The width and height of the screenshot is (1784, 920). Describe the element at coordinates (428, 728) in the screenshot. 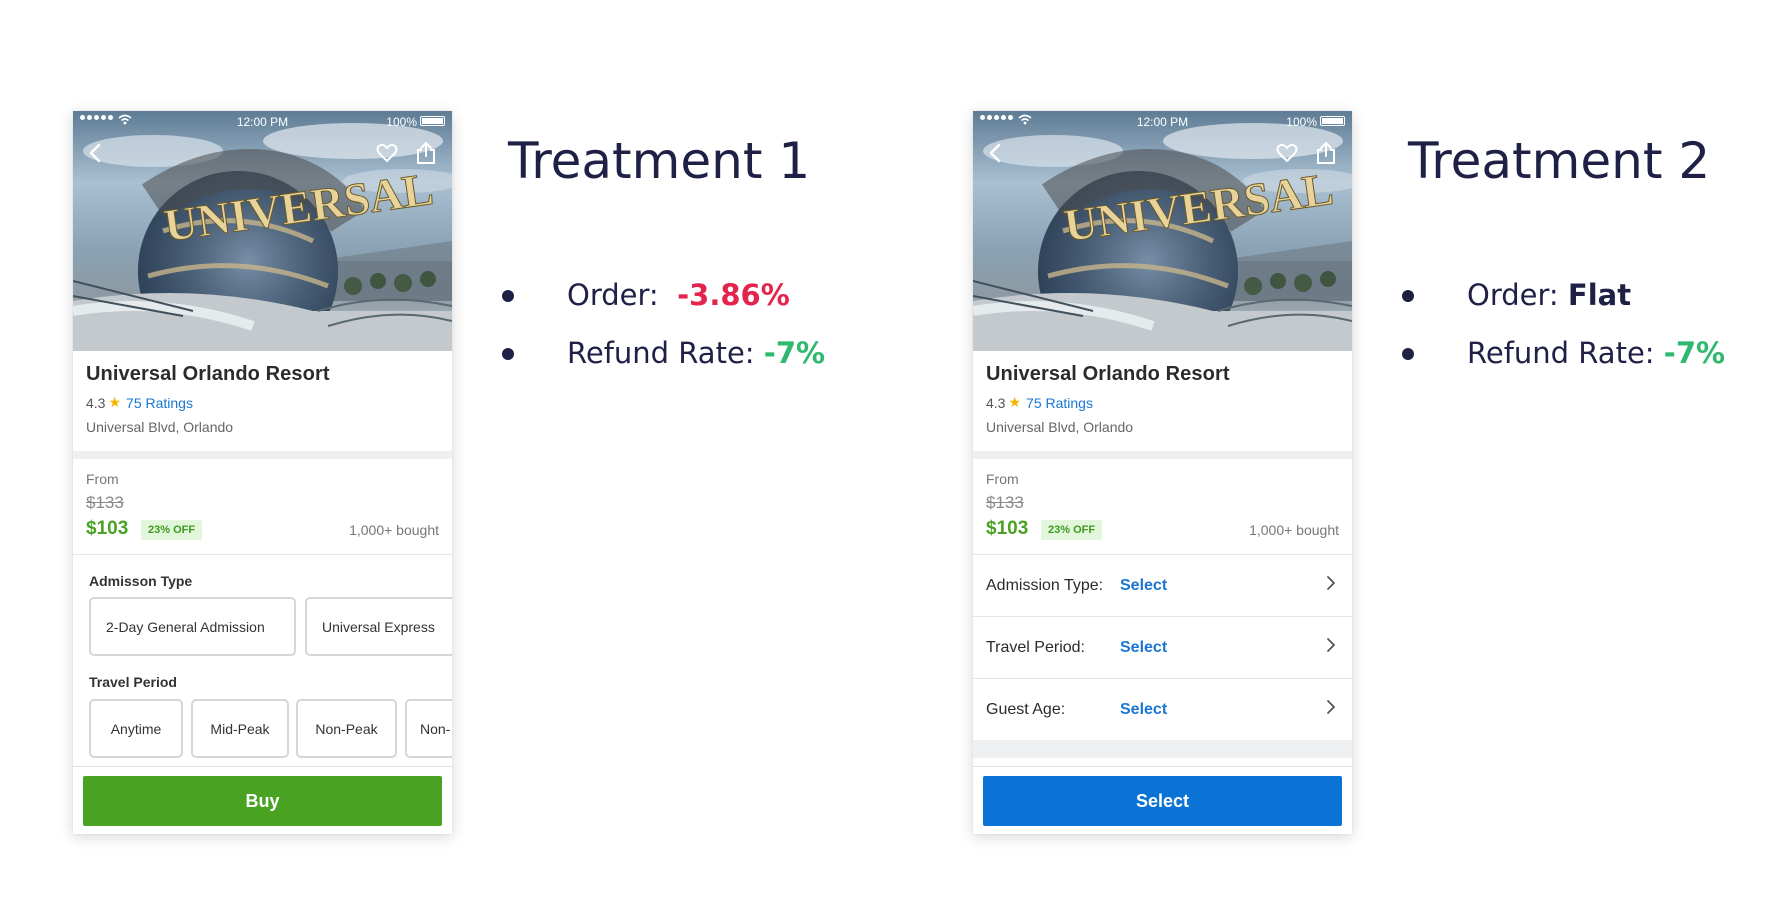

I see `travel-option-non-partial: Non-` at that location.